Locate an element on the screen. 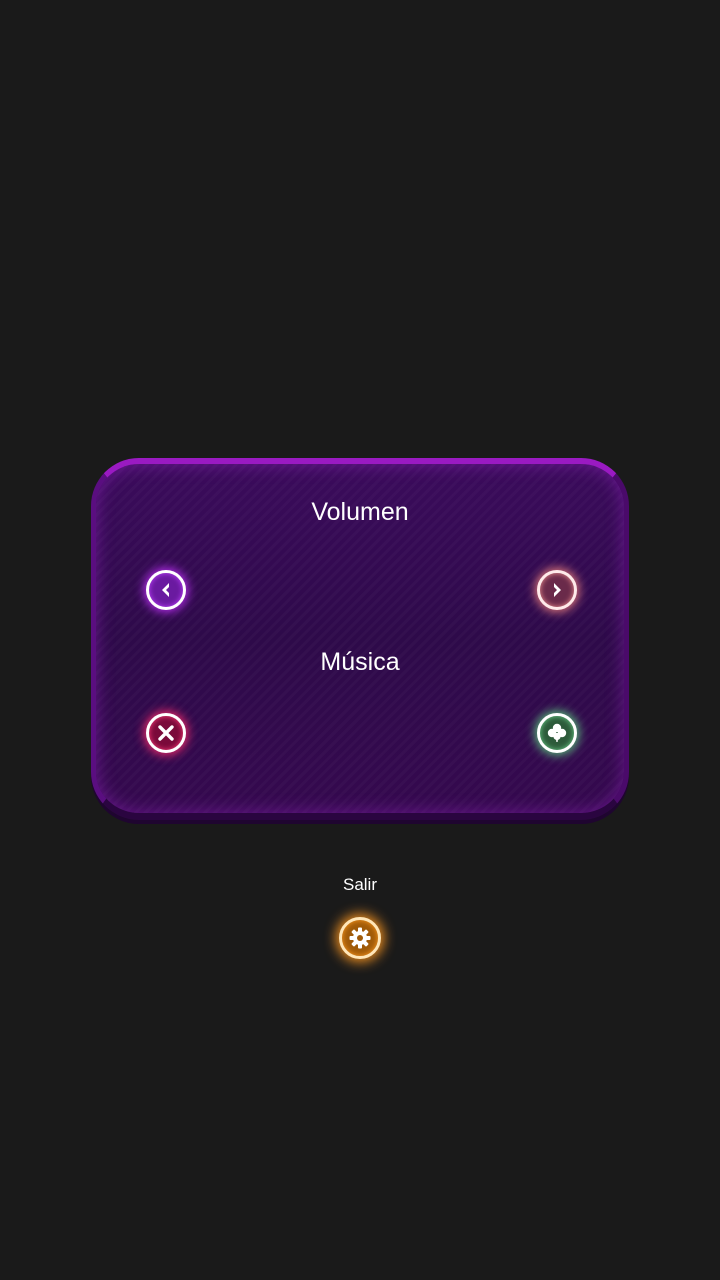 The image size is (720, 1280). gear-icon is located at coordinates (360, 938).